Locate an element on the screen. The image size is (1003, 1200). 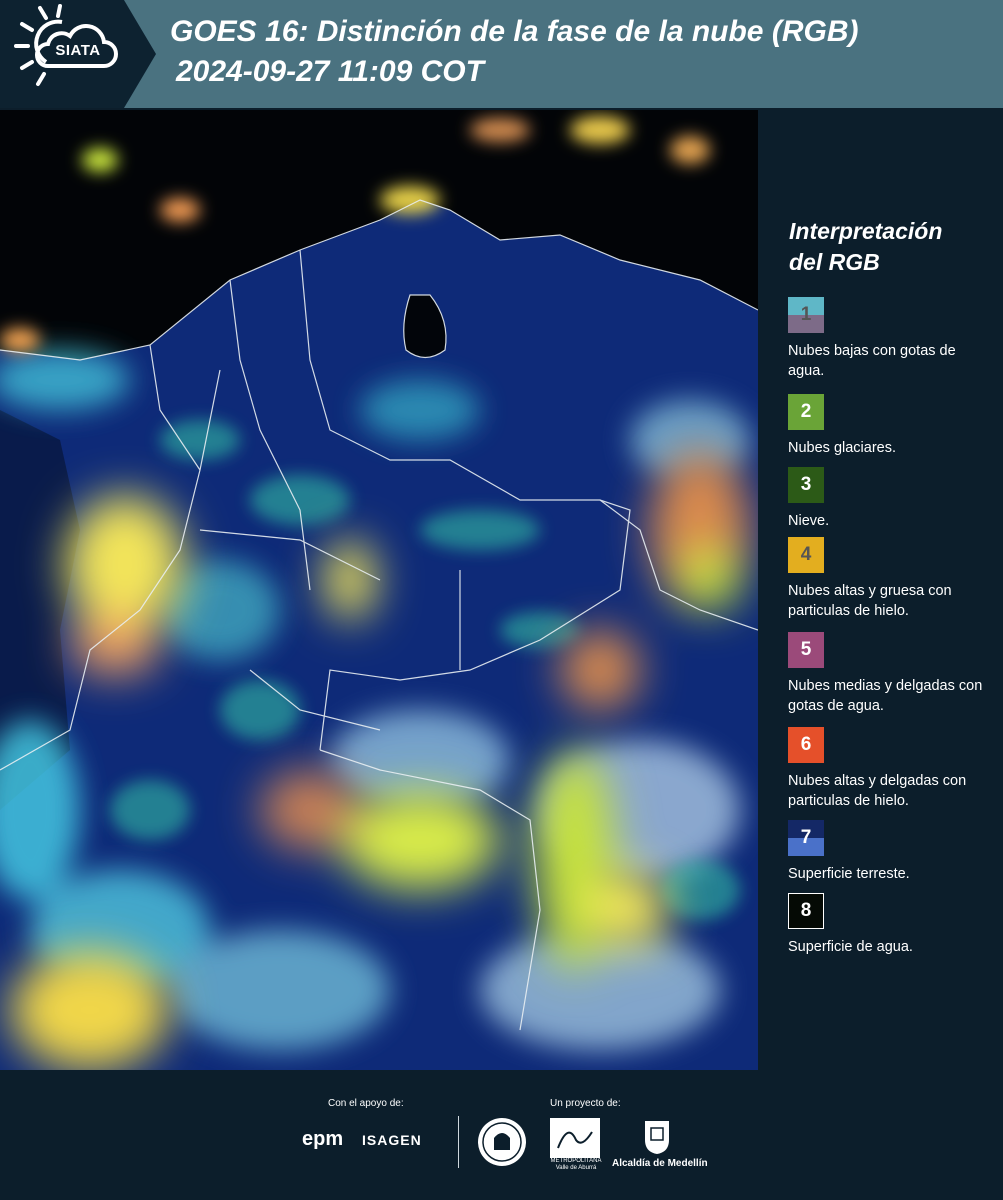
footer-divider is located at coordinates (458, 1142).